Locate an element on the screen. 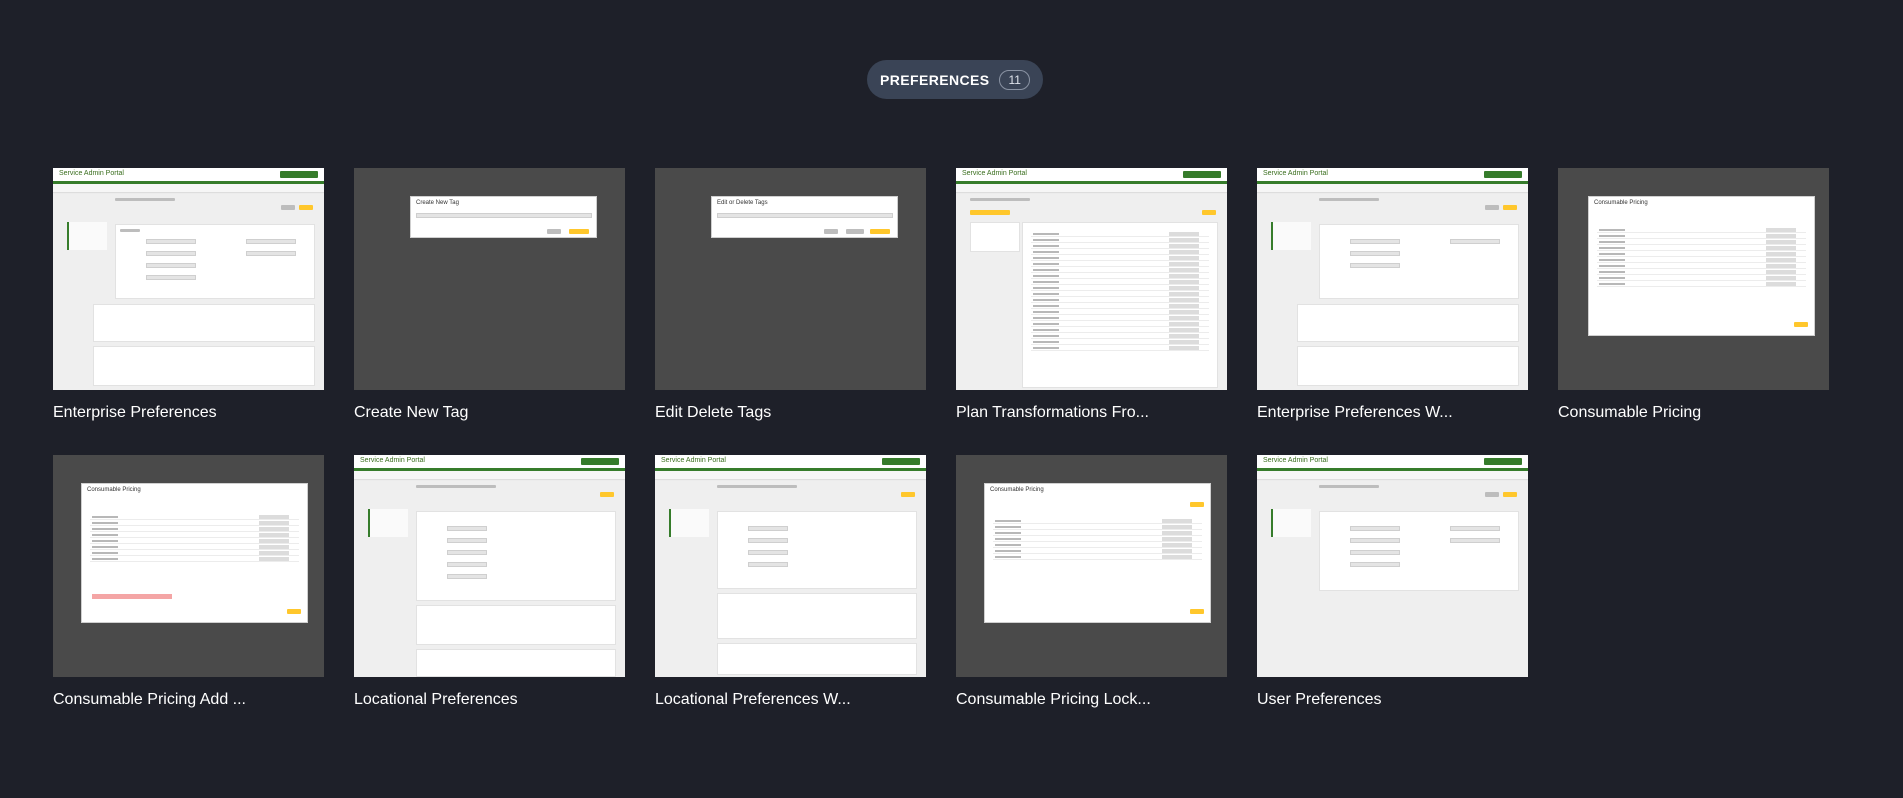 The width and height of the screenshot is (1903, 798). thumbnail-plan-transformations: Service Admin Portal is located at coordinates (1091, 279).